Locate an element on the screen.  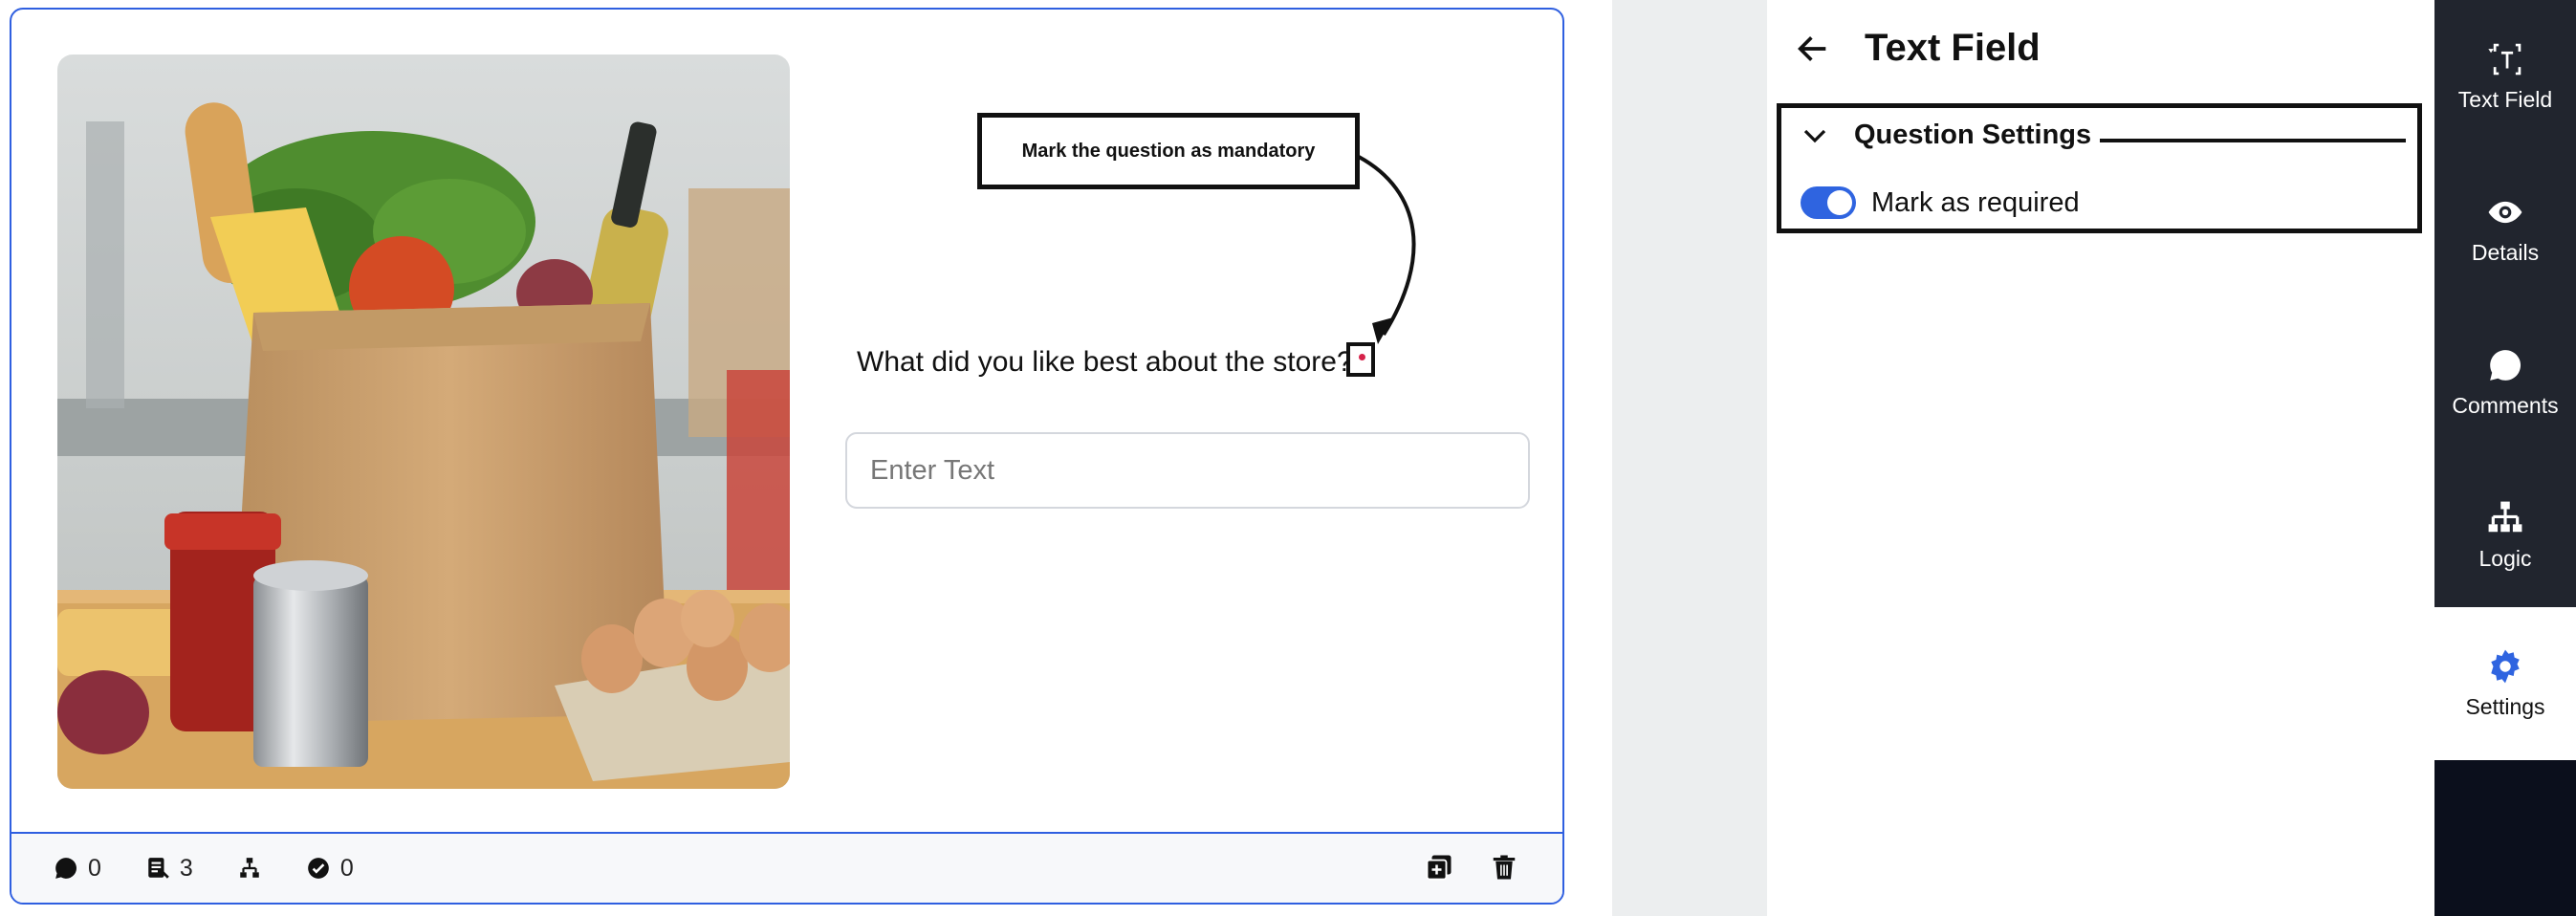
callout-arrow-icon is located at coordinates (1387, 249).